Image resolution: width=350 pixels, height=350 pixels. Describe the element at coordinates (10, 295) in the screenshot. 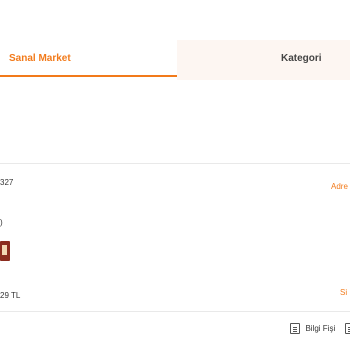

I see `price-text: 29 TL` at that location.